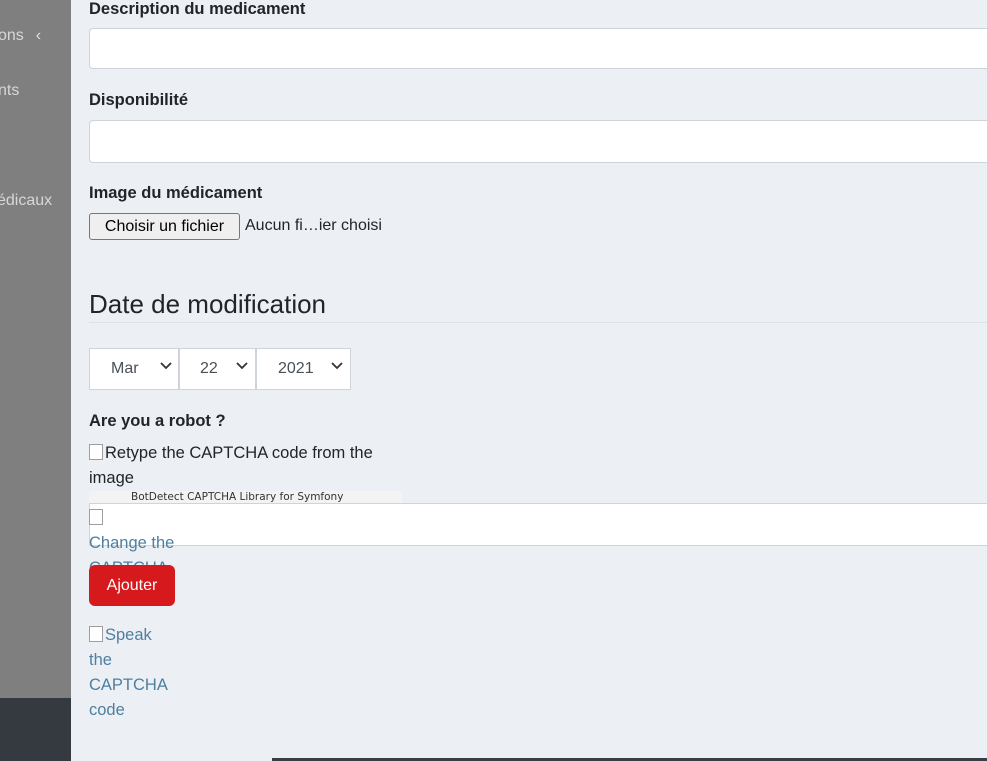 The height and width of the screenshot is (761, 987). What do you see at coordinates (38, 35) in the screenshot?
I see `chevron-left-icon: ‹` at bounding box center [38, 35].